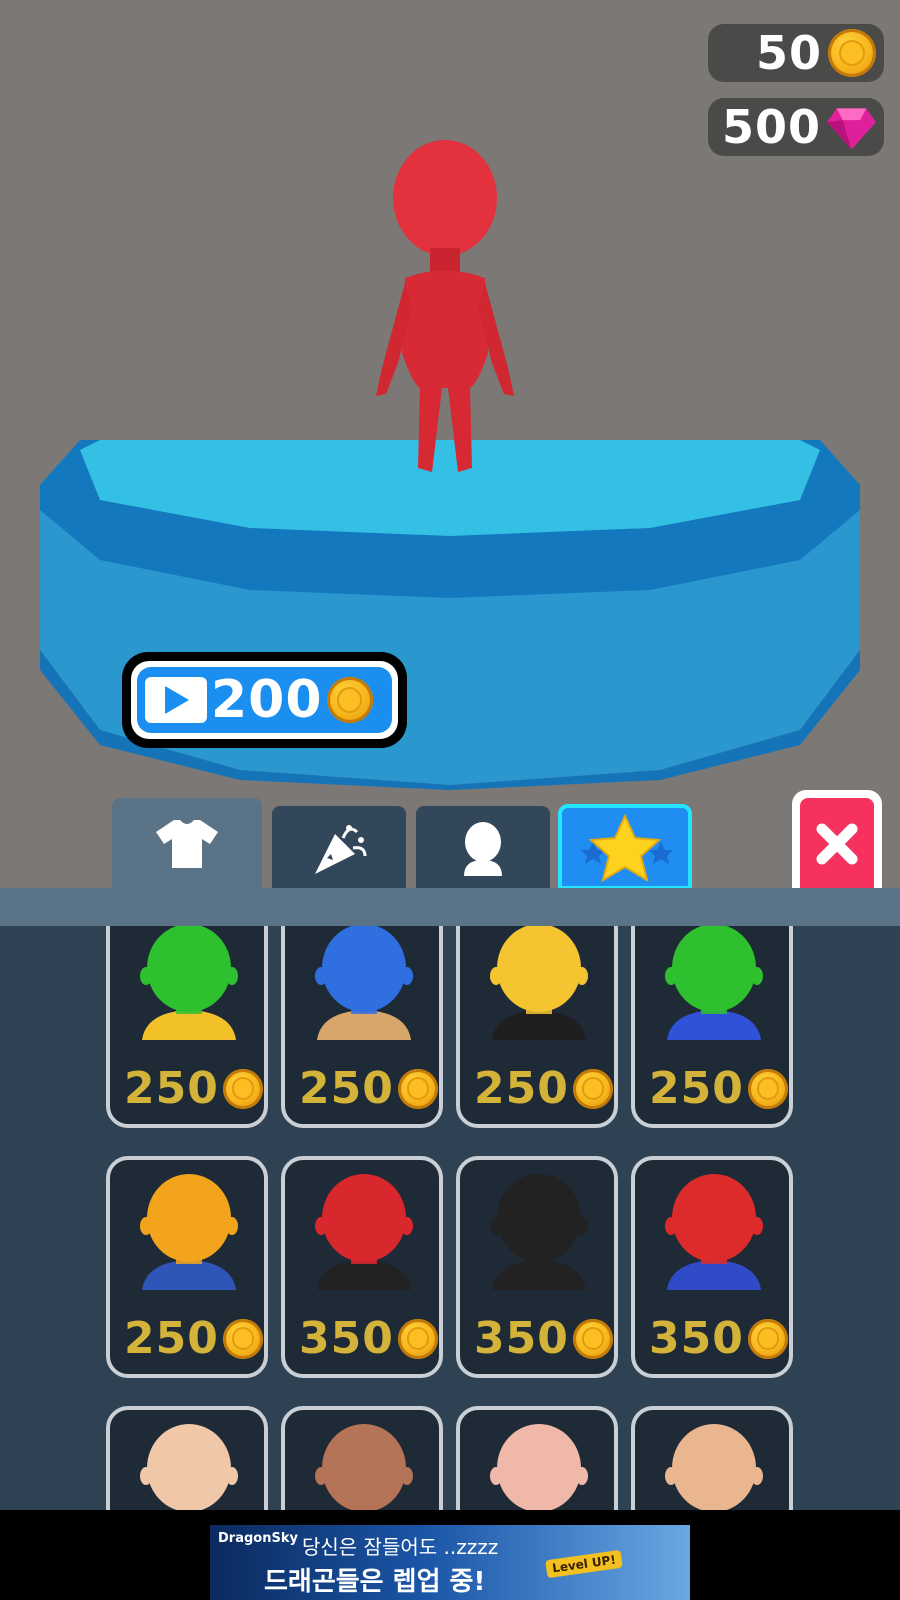  Describe the element at coordinates (176, 700) in the screenshot. I see `play-video-icon` at that location.